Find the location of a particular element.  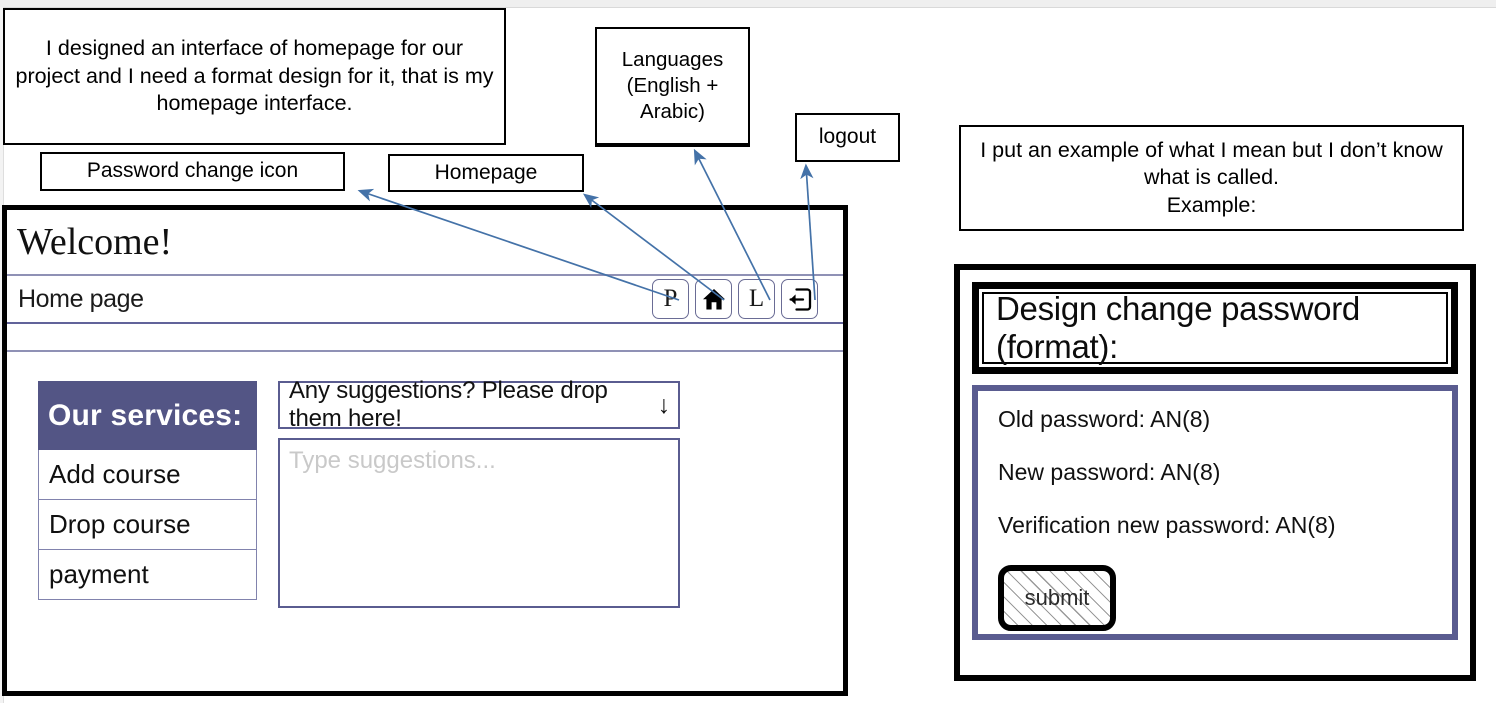

navbar: Home page P L is located at coordinates (425, 300).